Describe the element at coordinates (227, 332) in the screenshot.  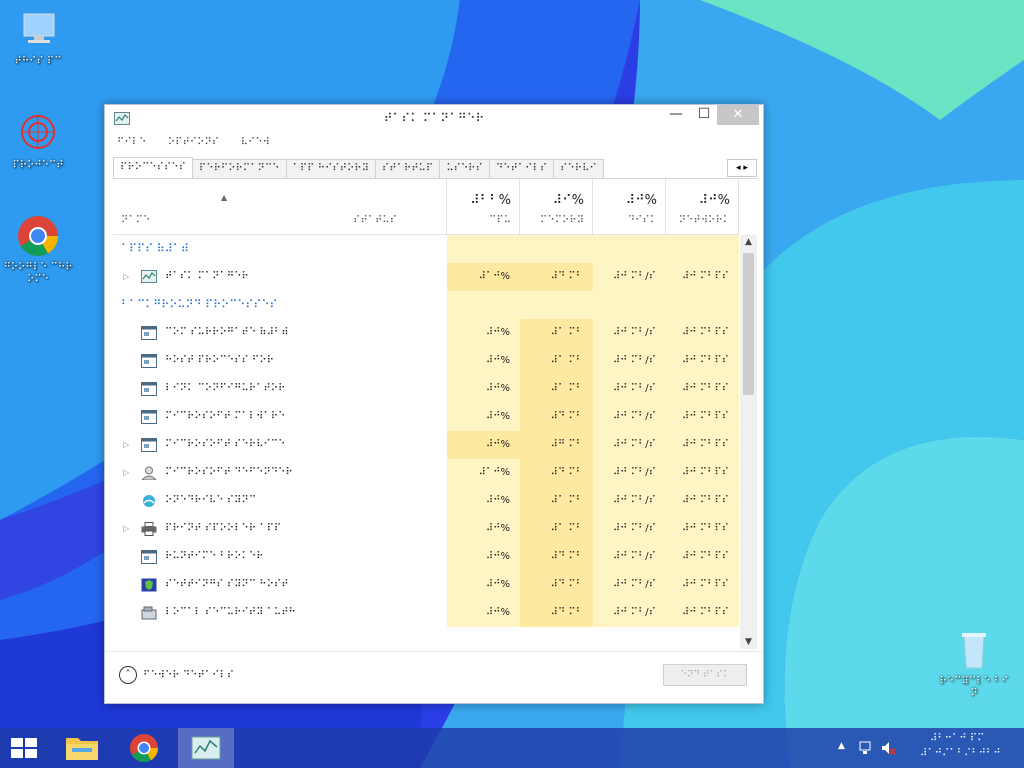
I see `process-name: ⠉⠕⠍ ⠎⠥⠗⠗⠕⠛⠁⠞⠑ ⠷⠼⠃⠾` at that location.